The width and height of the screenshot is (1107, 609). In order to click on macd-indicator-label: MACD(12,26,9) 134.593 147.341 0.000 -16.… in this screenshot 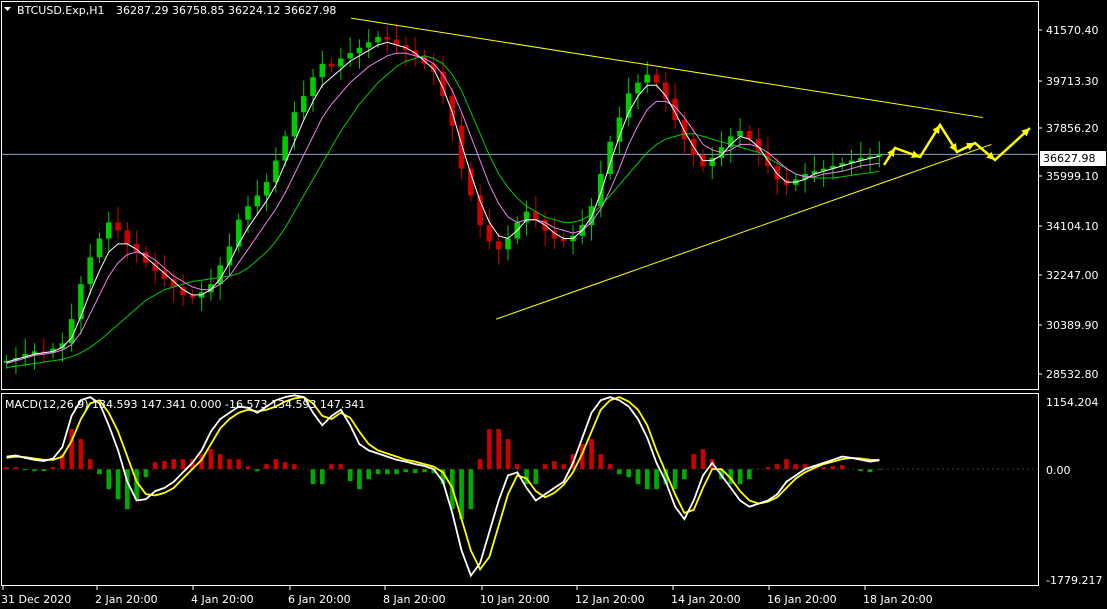, I will do `click(185, 404)`.